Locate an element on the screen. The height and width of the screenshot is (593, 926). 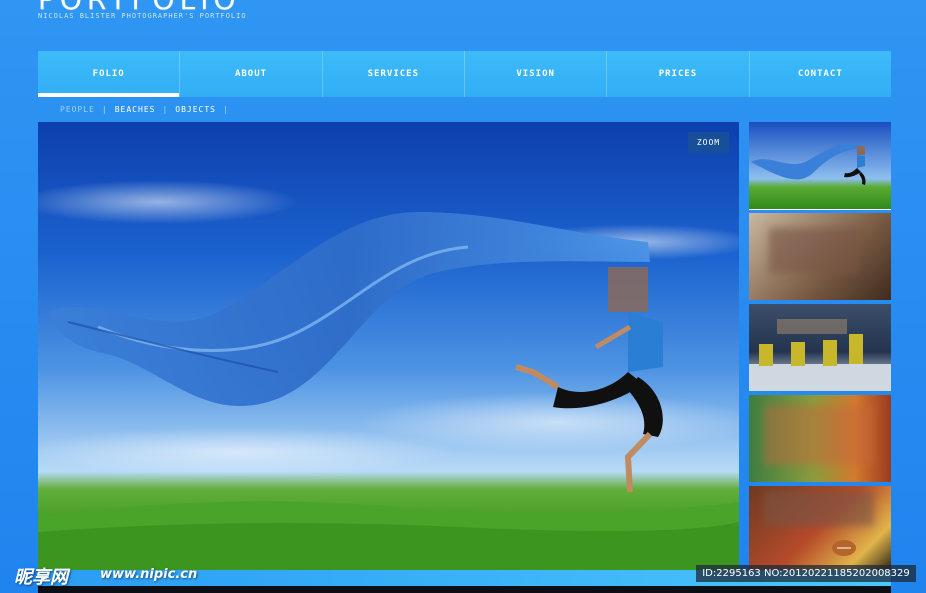
nav-item-prices: PRICES is located at coordinates (677, 74).